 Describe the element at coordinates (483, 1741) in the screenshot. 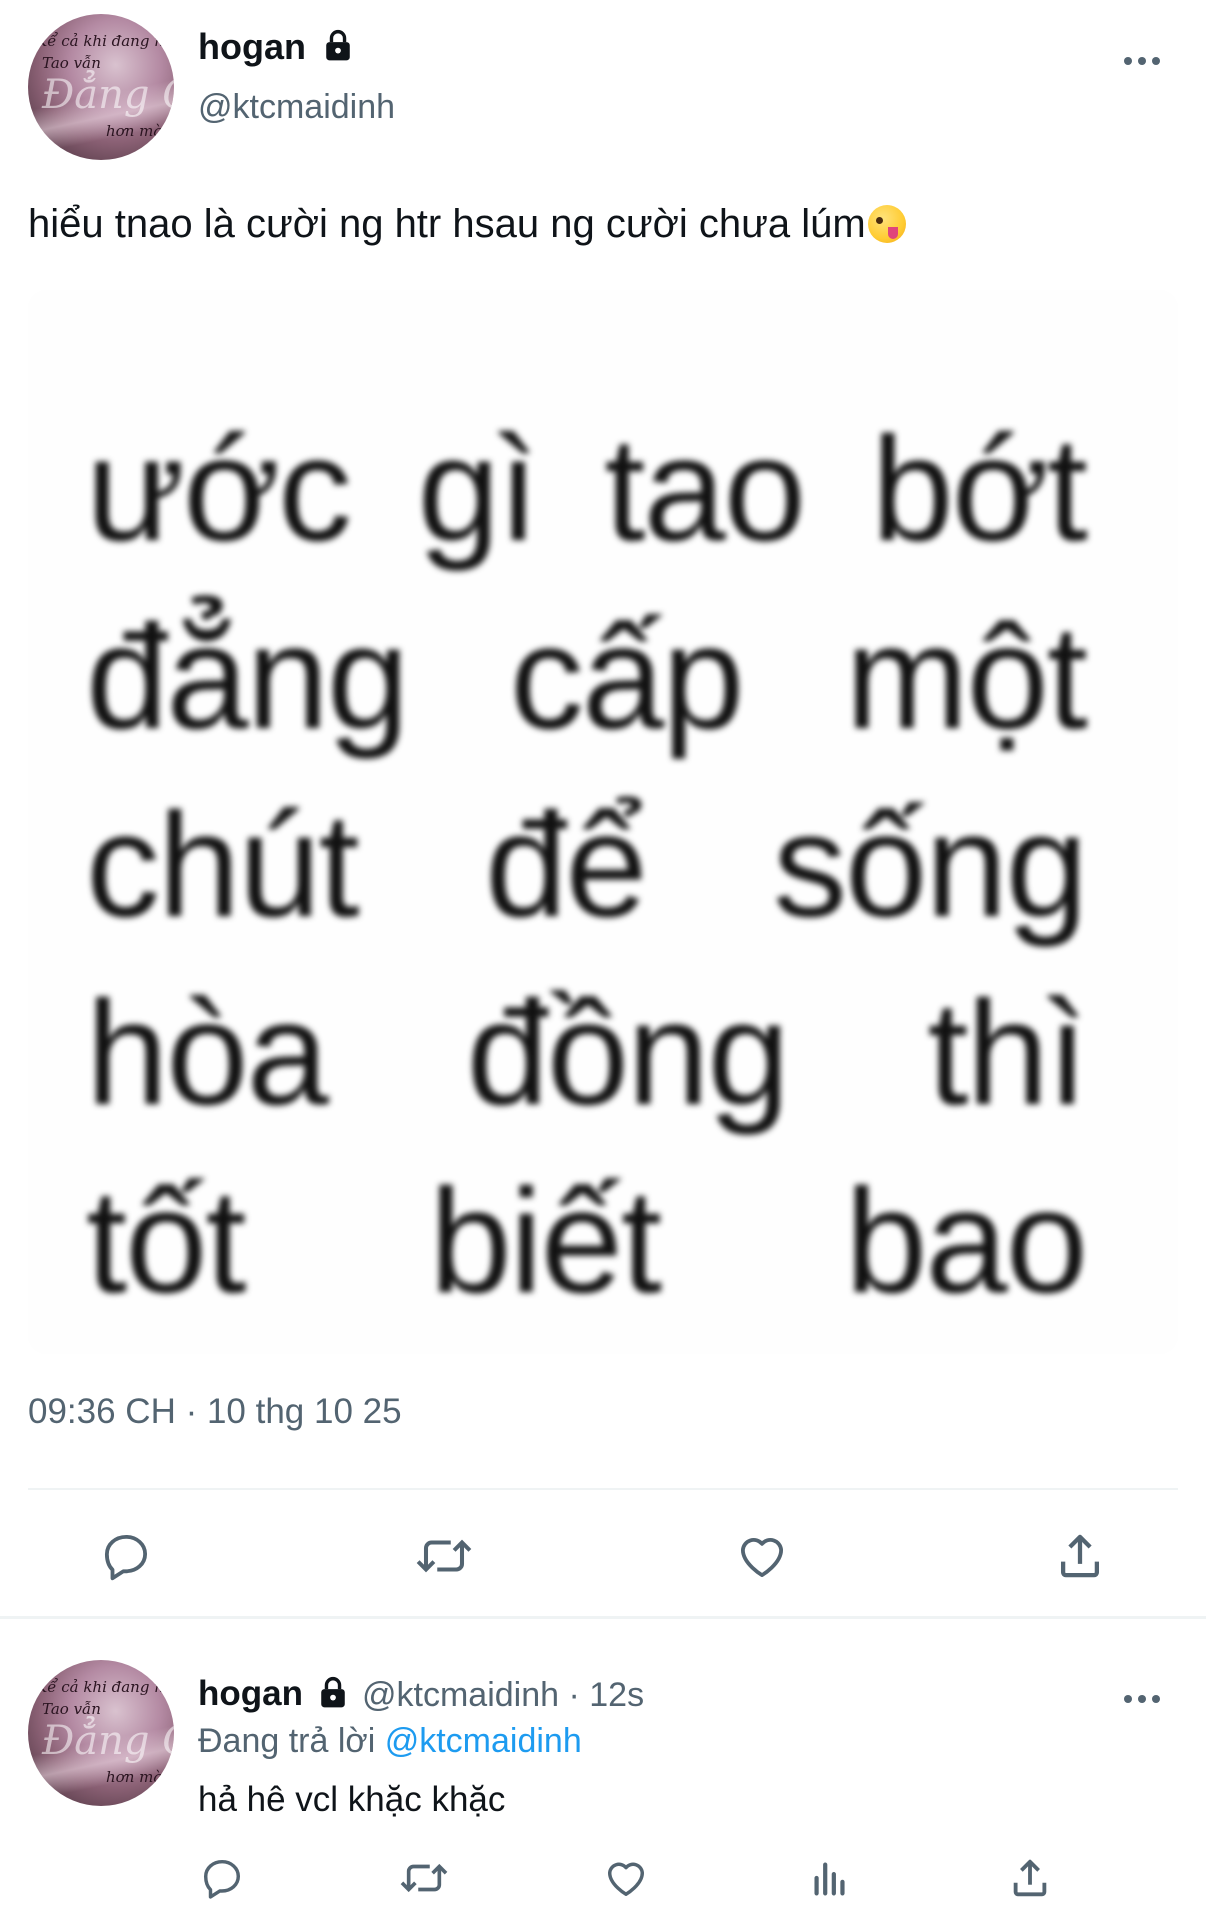

I see `replying-to-link: @ktcmaidinh` at that location.